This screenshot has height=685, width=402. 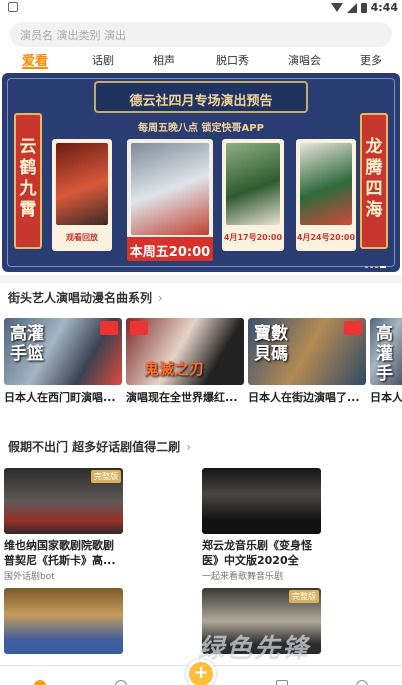 I want to click on poster-caption: 观看回放, so click(x=82, y=237).